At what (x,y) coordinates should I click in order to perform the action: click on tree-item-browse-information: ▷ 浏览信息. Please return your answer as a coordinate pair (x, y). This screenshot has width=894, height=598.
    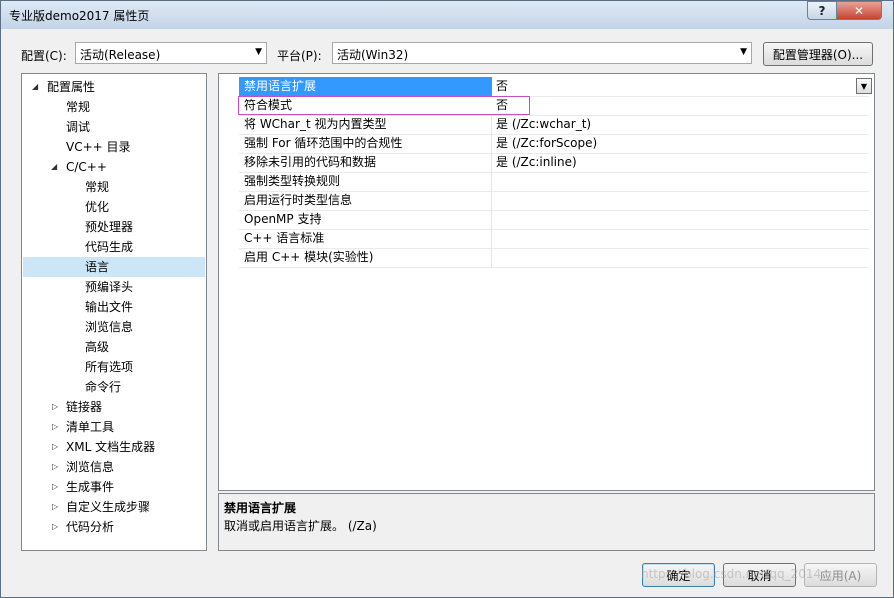
    Looking at the image, I should click on (114, 467).